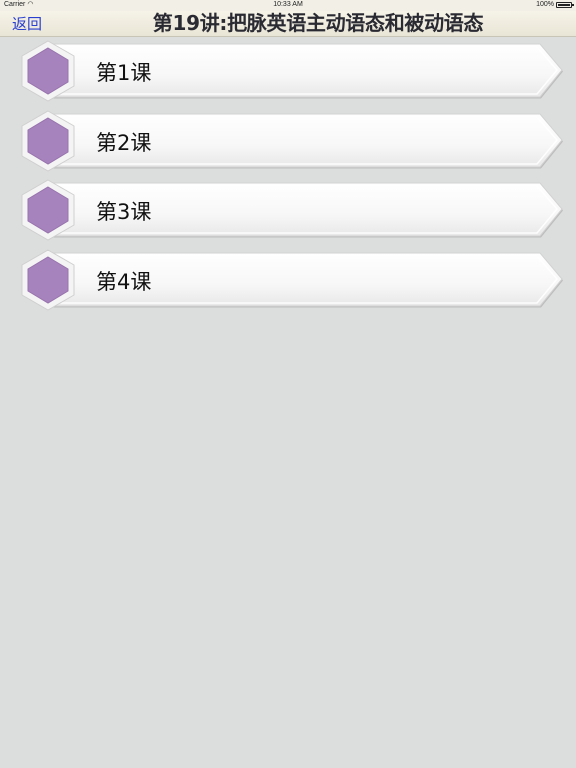 The height and width of the screenshot is (768, 576). Describe the element at coordinates (124, 281) in the screenshot. I see `lesson-label: 第4课` at that location.